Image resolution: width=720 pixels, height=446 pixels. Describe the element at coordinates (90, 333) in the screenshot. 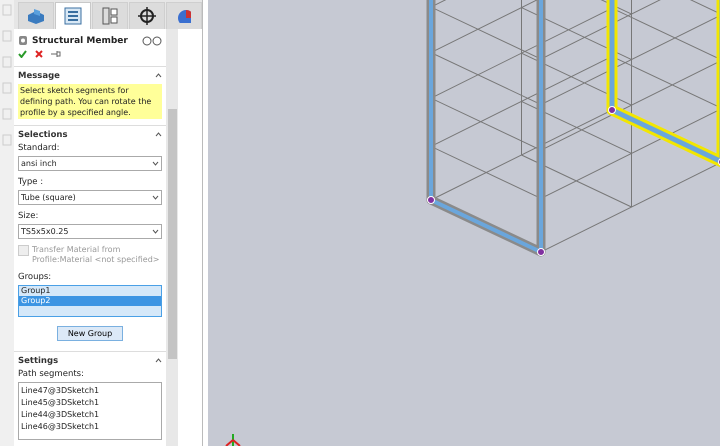

I see `new-group-button: New Group` at that location.